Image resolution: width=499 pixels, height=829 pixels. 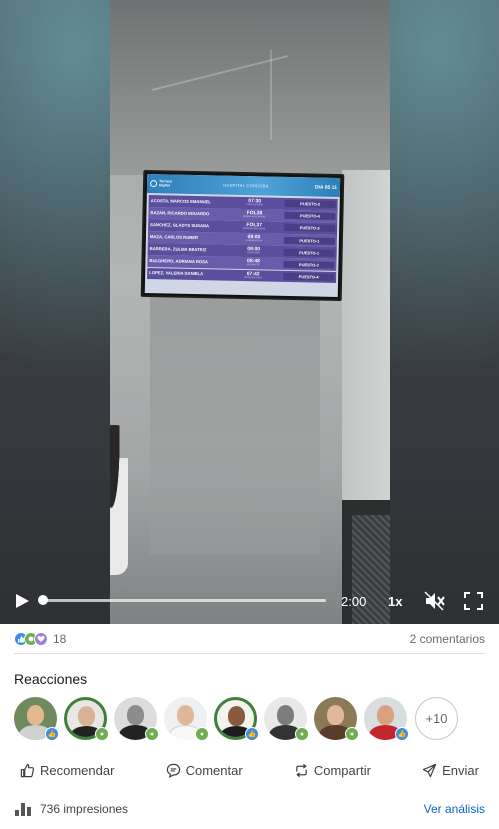 I want to click on department: ODONTOLOGIA, so click(x=253, y=277).